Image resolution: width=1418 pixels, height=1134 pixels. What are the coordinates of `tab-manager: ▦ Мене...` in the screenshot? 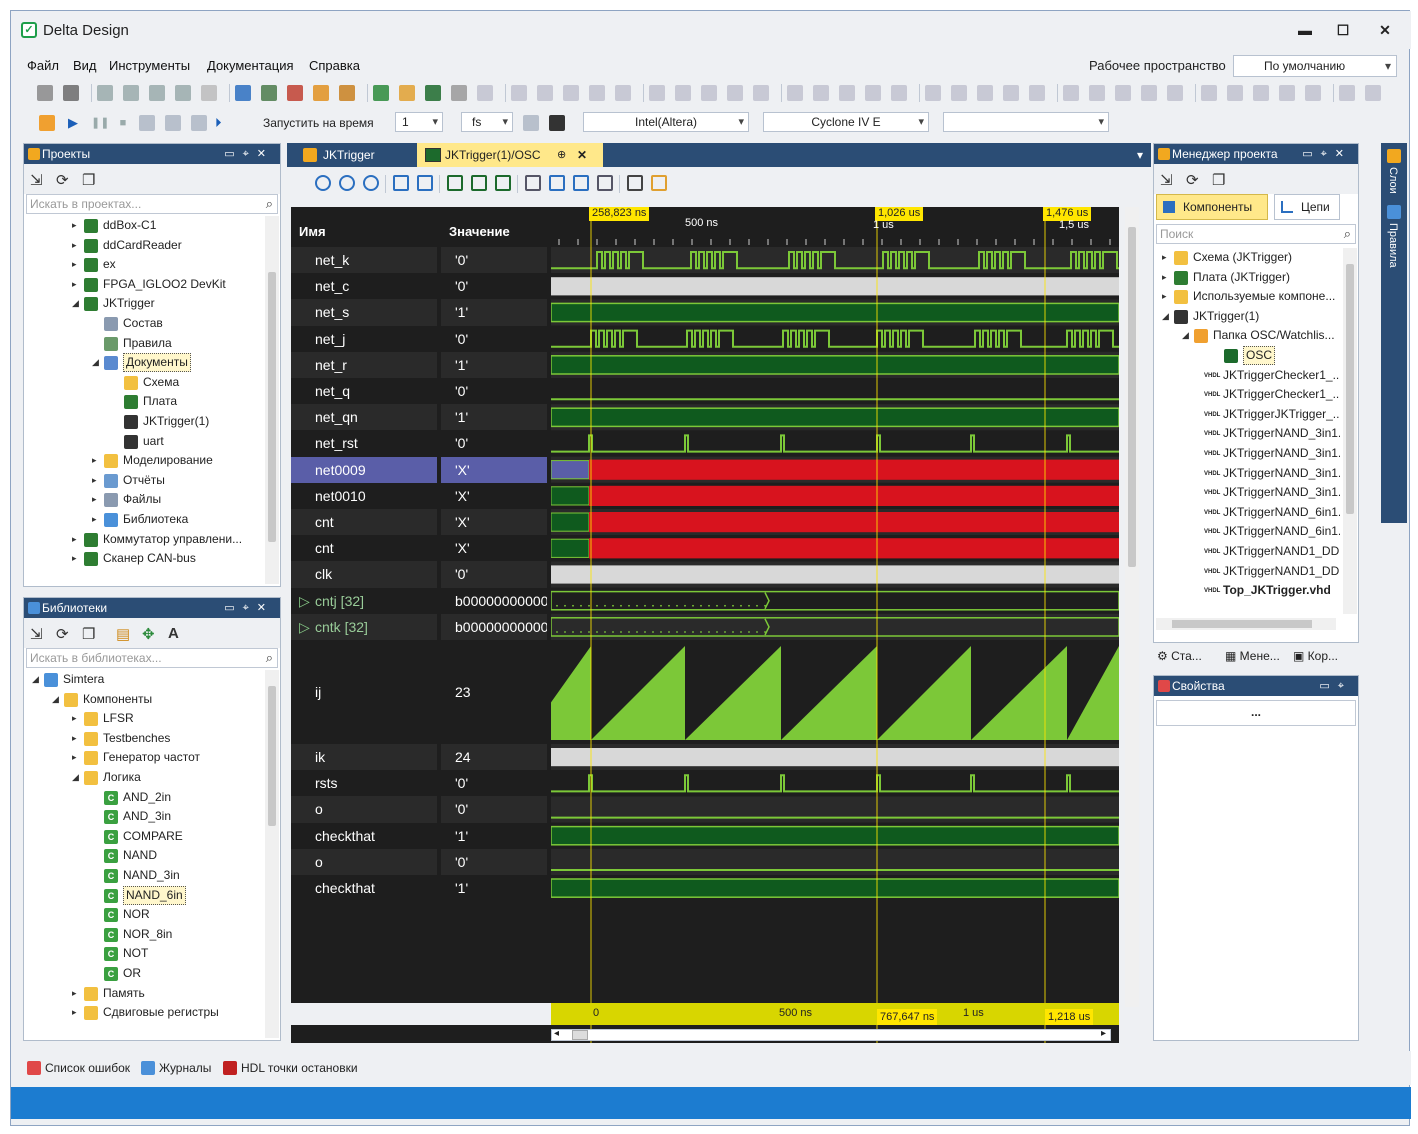 It's located at (1252, 656).